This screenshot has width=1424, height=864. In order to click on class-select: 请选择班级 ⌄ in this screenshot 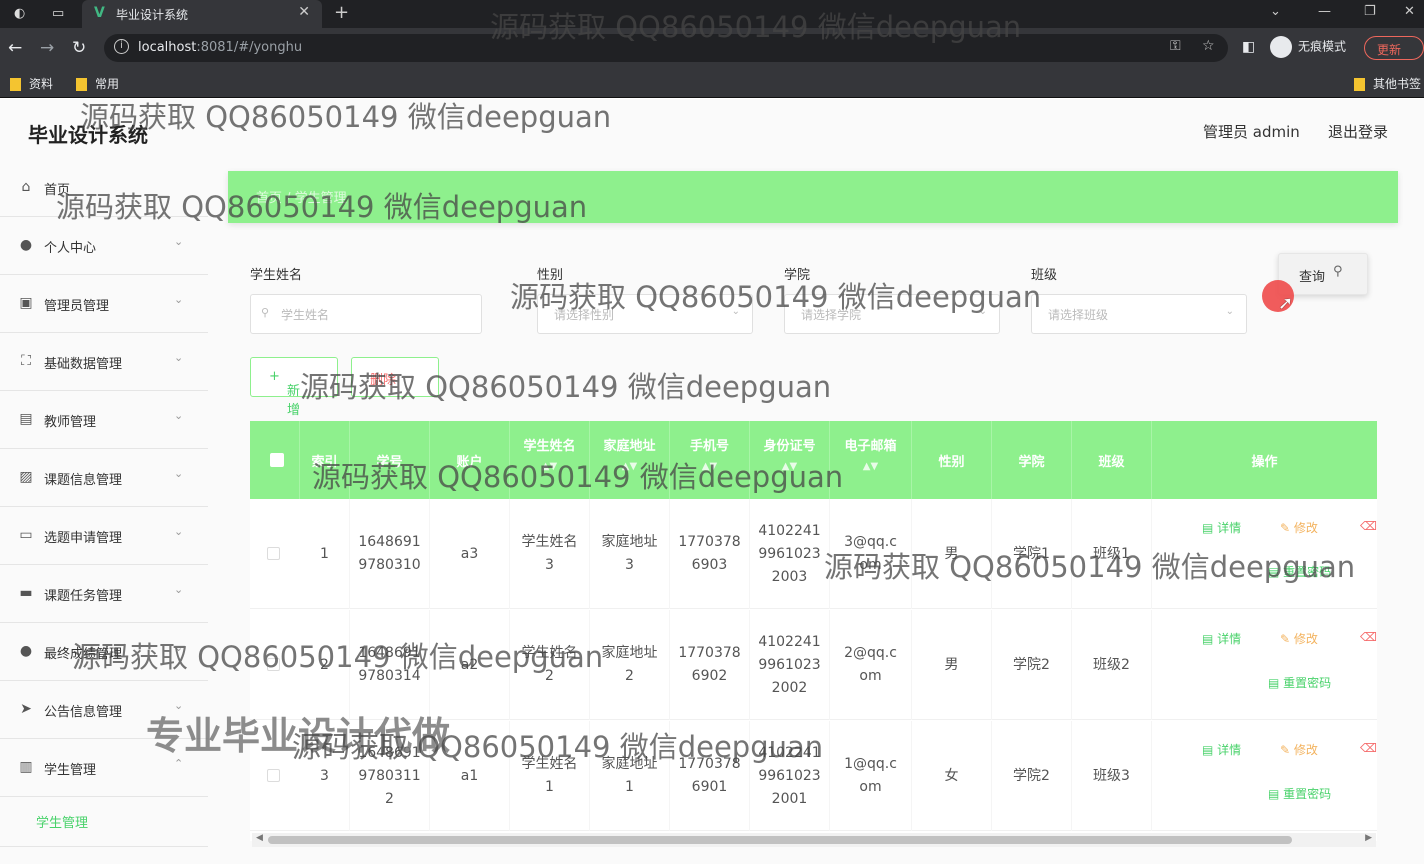, I will do `click(1139, 314)`.